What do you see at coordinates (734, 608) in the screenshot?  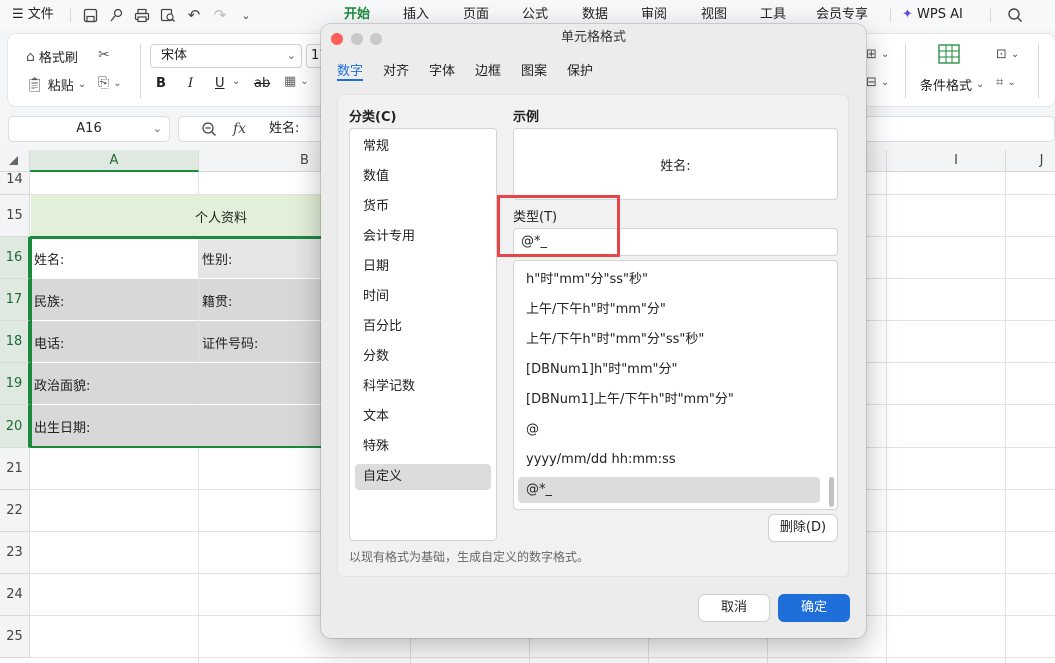 I see `cancel-button: 取消` at bounding box center [734, 608].